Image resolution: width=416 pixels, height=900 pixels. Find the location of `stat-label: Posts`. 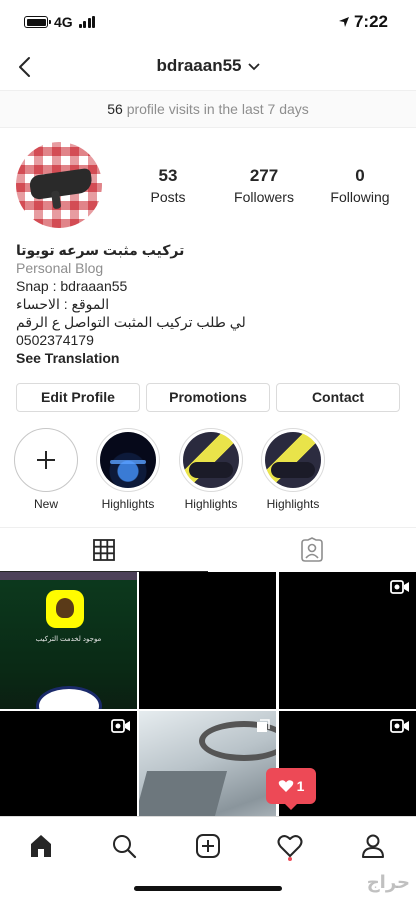

stat-label: Posts is located at coordinates (168, 197).